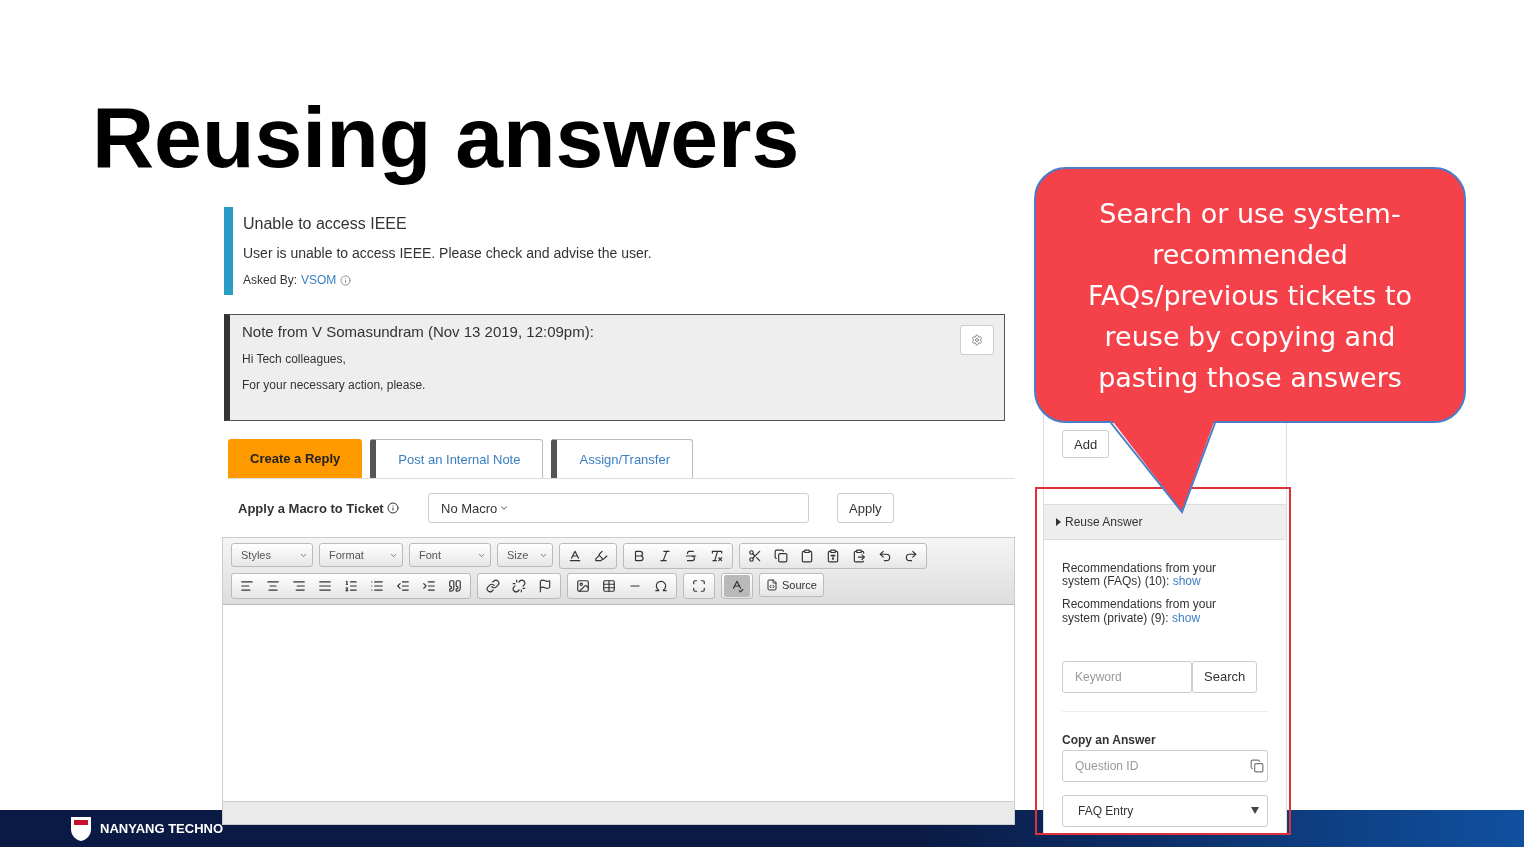  What do you see at coordinates (457, 458) in the screenshot?
I see `tab: Post an Internal Note` at bounding box center [457, 458].